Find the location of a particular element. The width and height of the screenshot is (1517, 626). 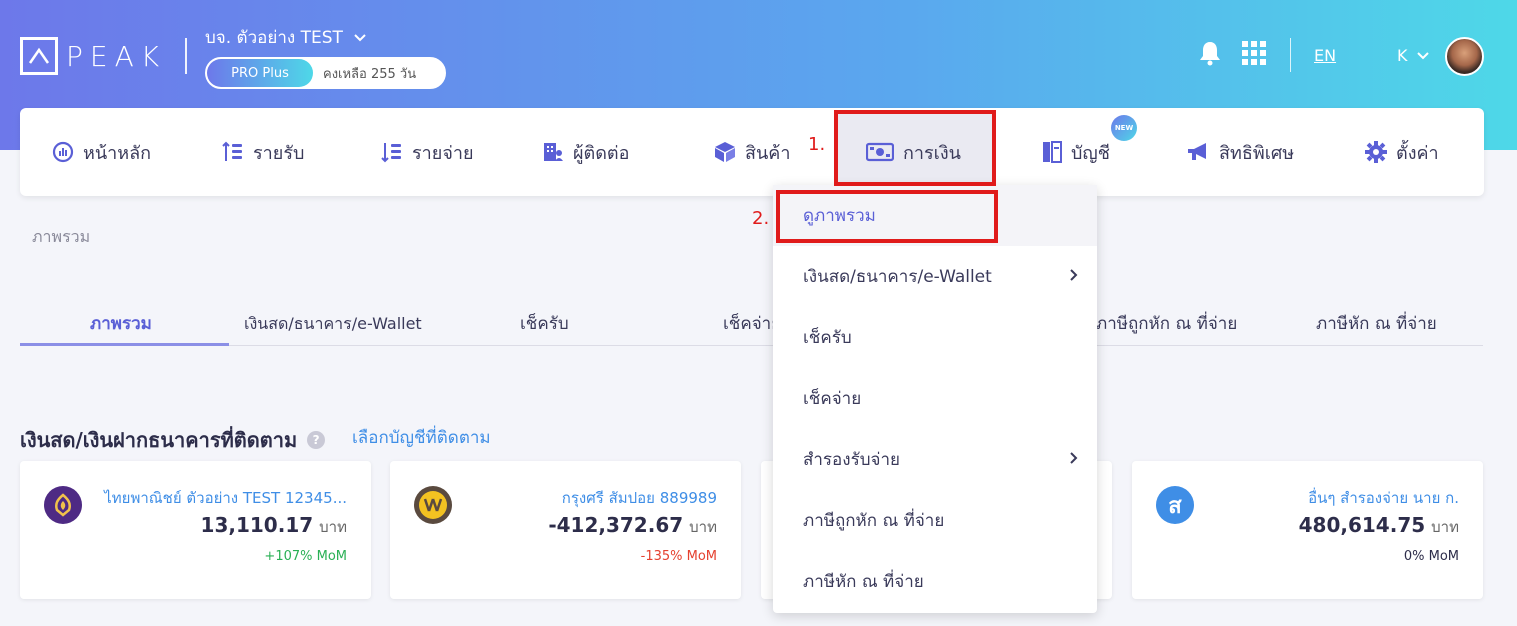

plan-badge: PRO Plus is located at coordinates (260, 73).